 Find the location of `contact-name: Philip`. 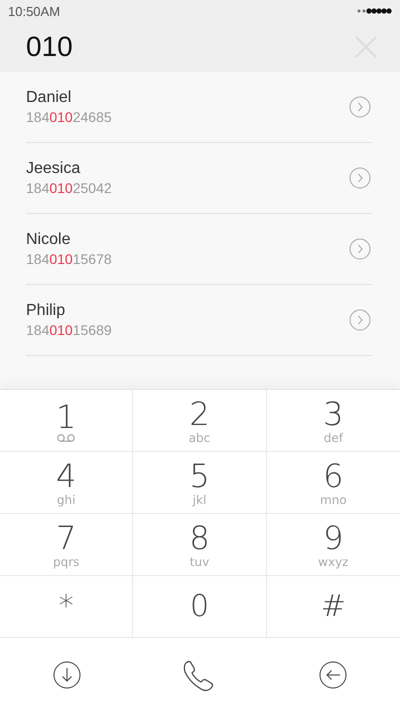

contact-name: Philip is located at coordinates (46, 311).